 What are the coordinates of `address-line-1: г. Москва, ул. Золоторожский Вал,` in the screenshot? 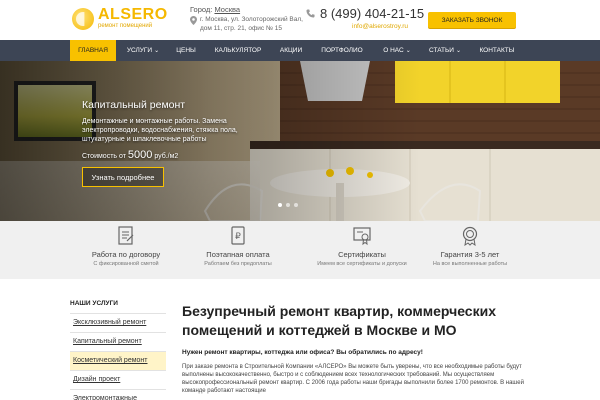 It's located at (251, 19).